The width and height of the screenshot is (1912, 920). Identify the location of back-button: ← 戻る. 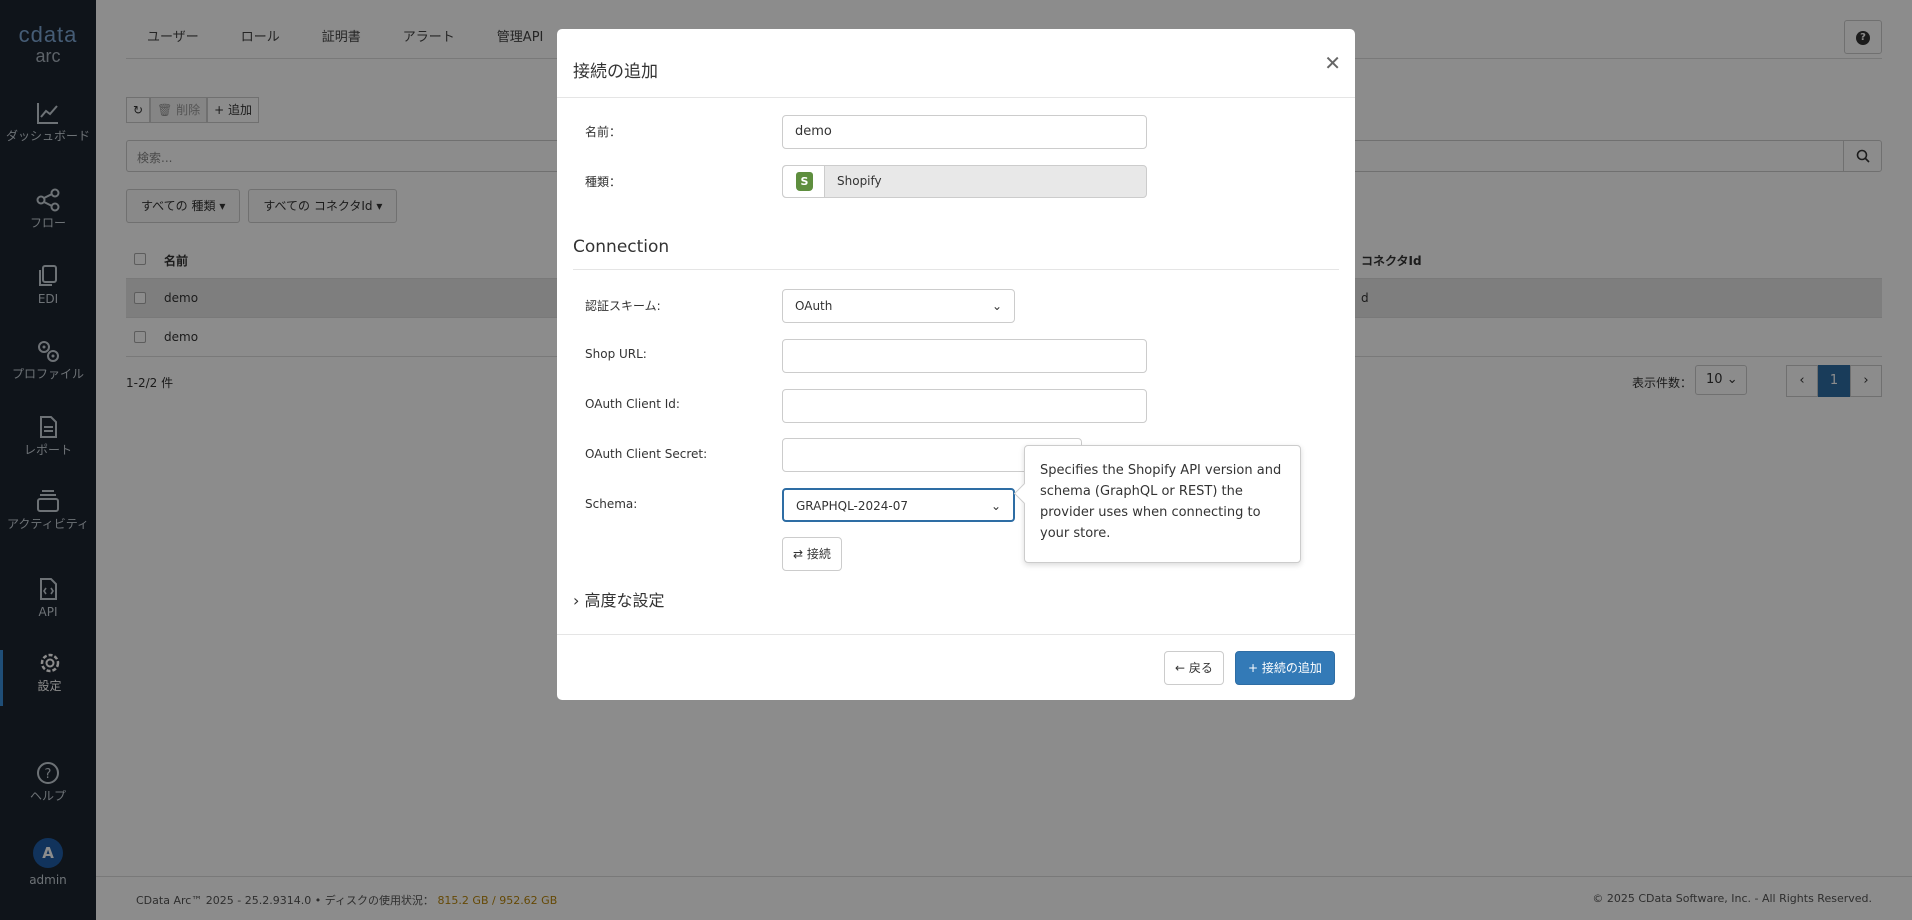
(1194, 668).